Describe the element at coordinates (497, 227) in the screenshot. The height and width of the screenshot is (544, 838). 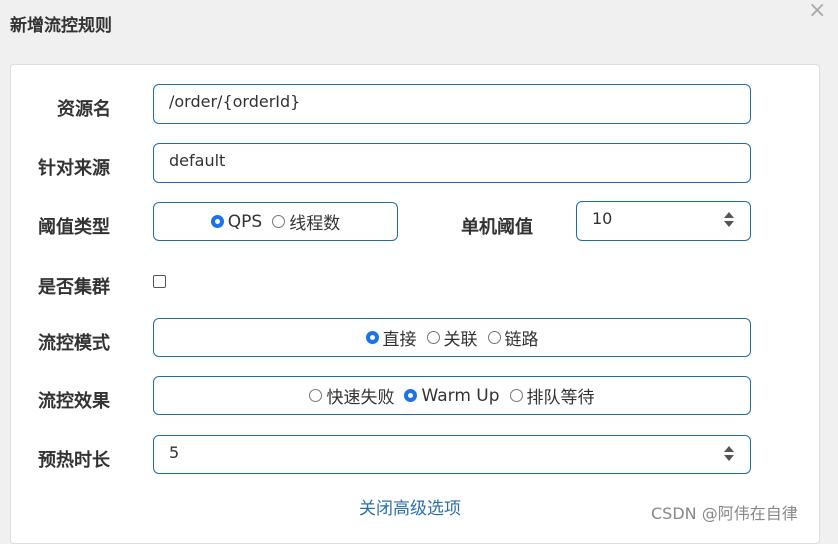
I see `single-threshold-label: 单机阈值` at that location.